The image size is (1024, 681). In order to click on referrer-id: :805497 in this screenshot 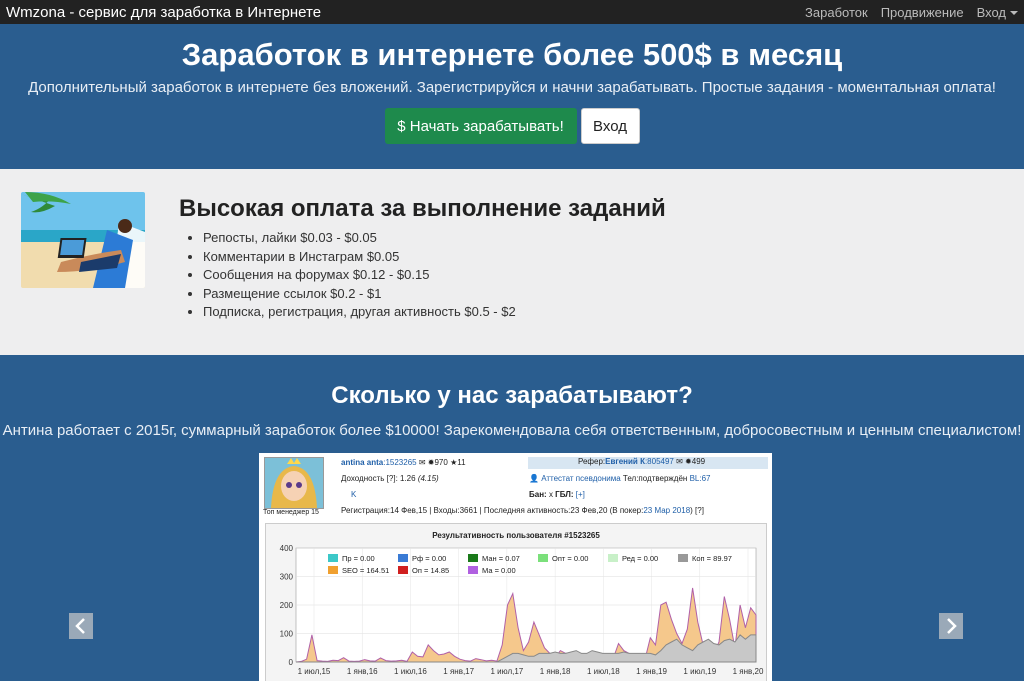, I will do `click(659, 461)`.